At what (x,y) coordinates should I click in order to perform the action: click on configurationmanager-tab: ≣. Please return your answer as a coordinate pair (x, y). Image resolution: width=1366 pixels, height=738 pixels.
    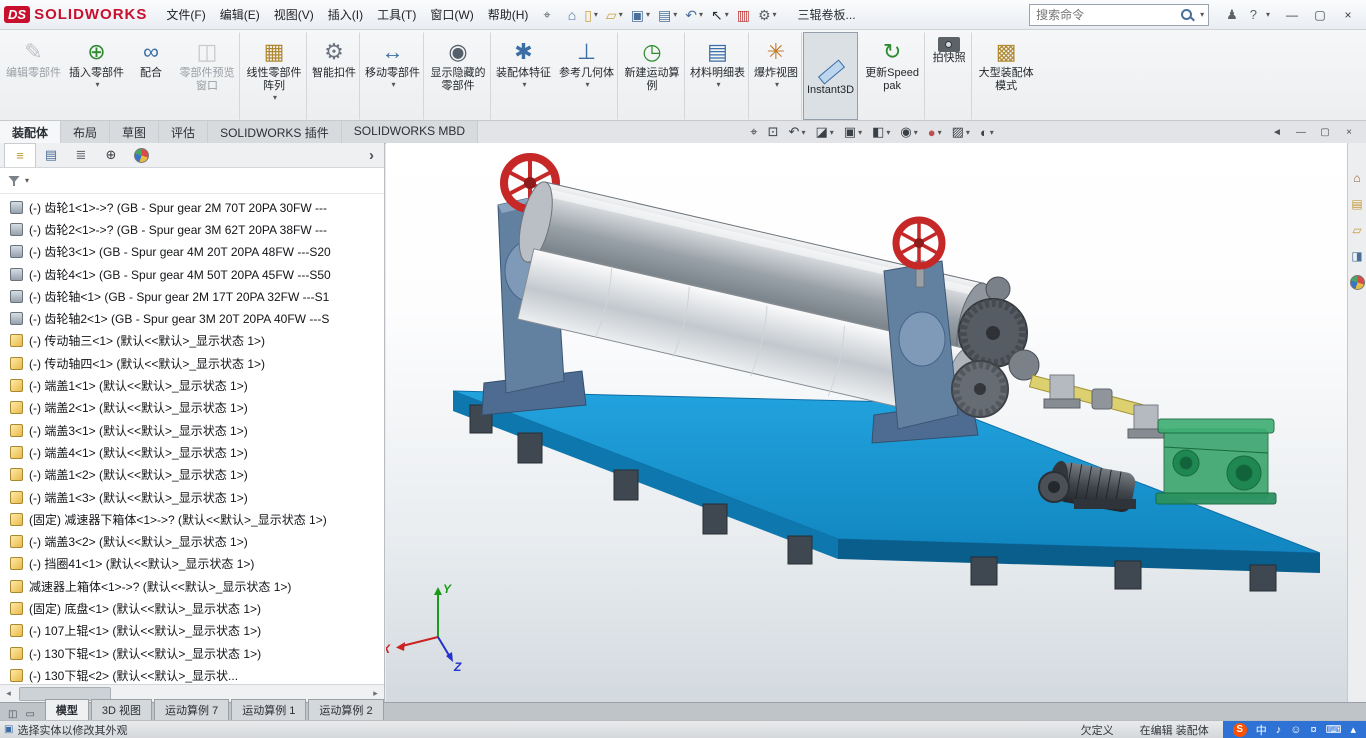
    Looking at the image, I should click on (81, 155).